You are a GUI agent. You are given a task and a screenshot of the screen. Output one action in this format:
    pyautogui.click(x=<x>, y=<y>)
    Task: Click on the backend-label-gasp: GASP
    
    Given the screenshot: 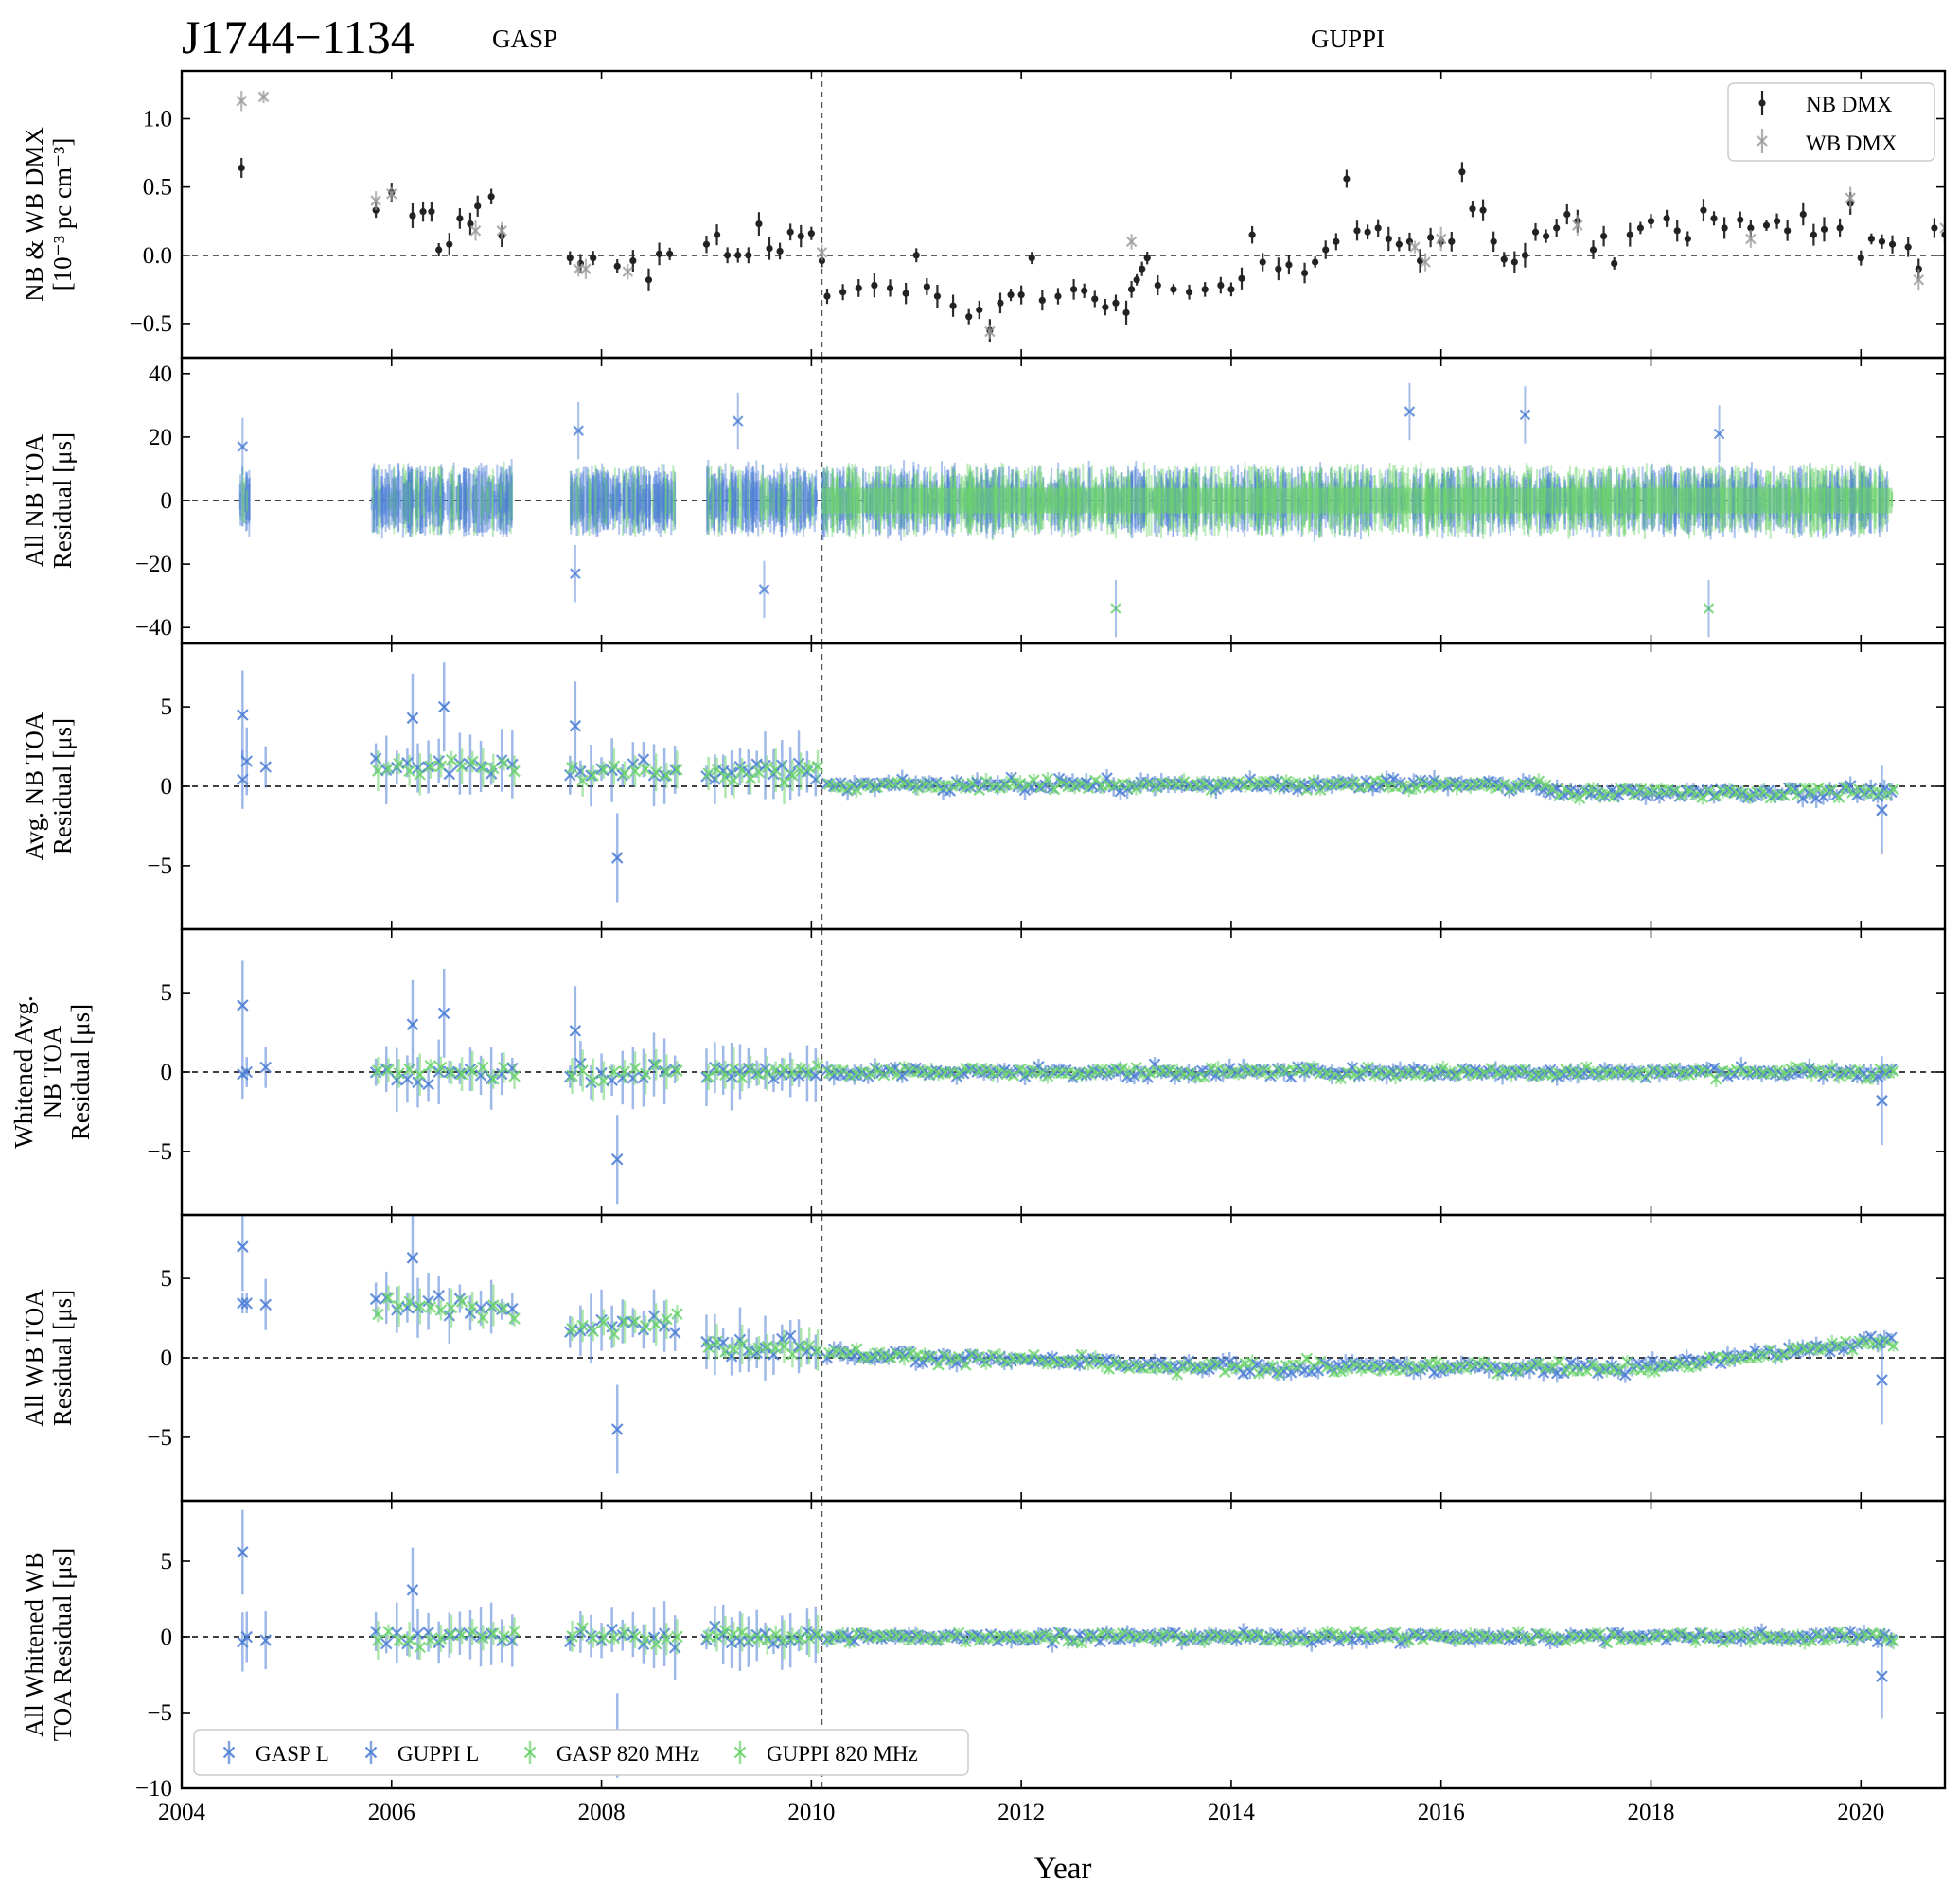 What is the action you would take?
    pyautogui.click(x=524, y=39)
    